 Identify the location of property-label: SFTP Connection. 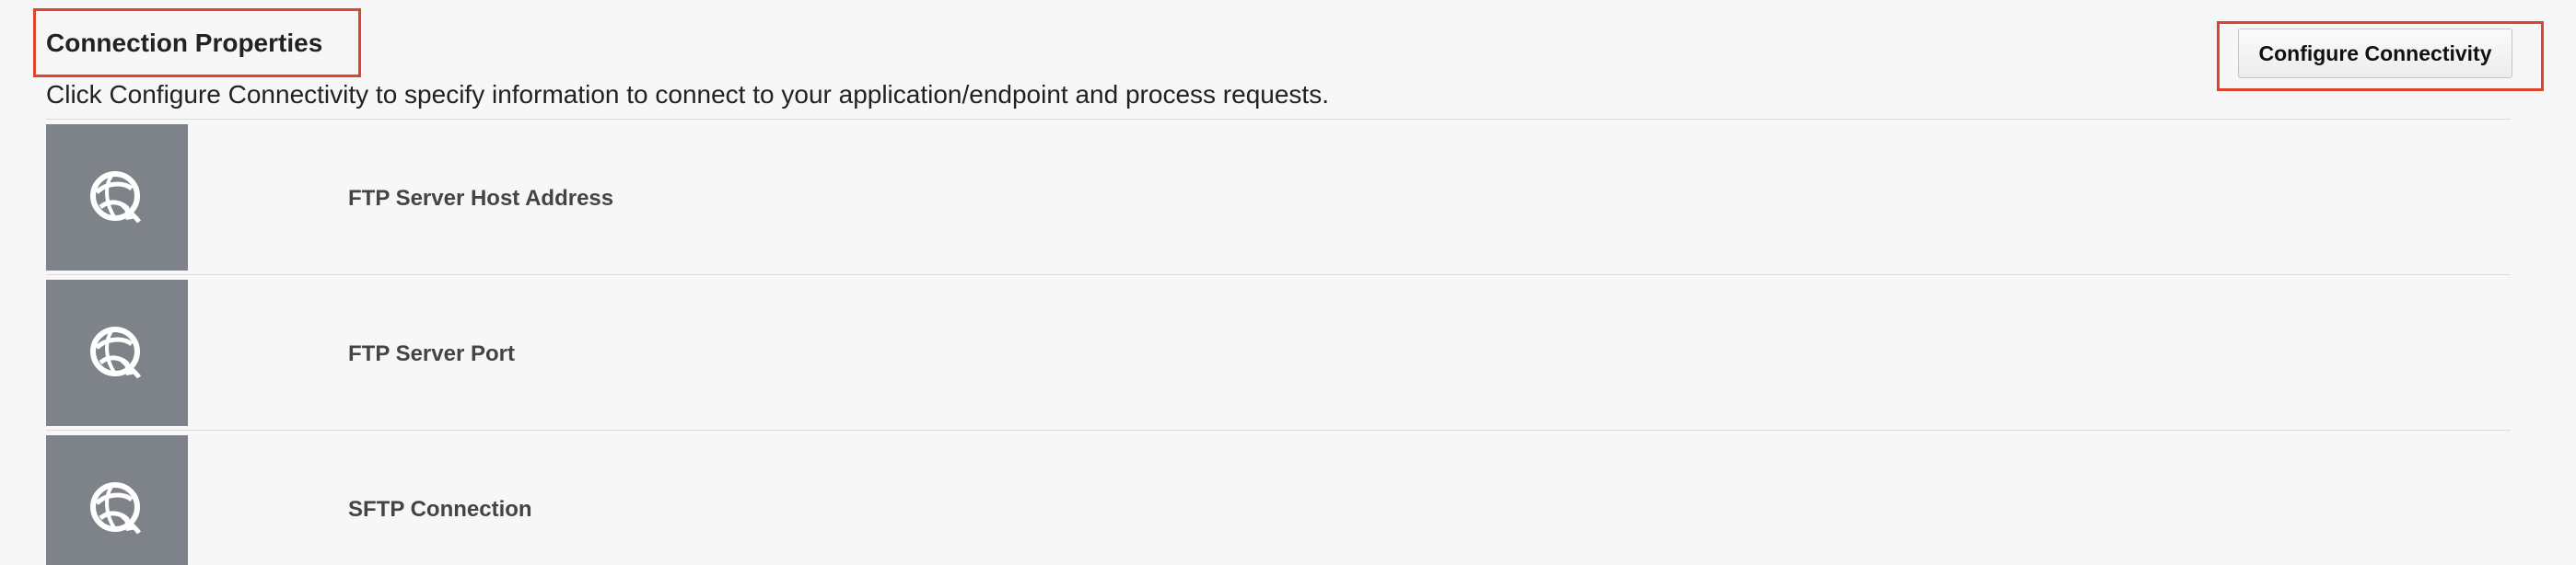
(440, 509).